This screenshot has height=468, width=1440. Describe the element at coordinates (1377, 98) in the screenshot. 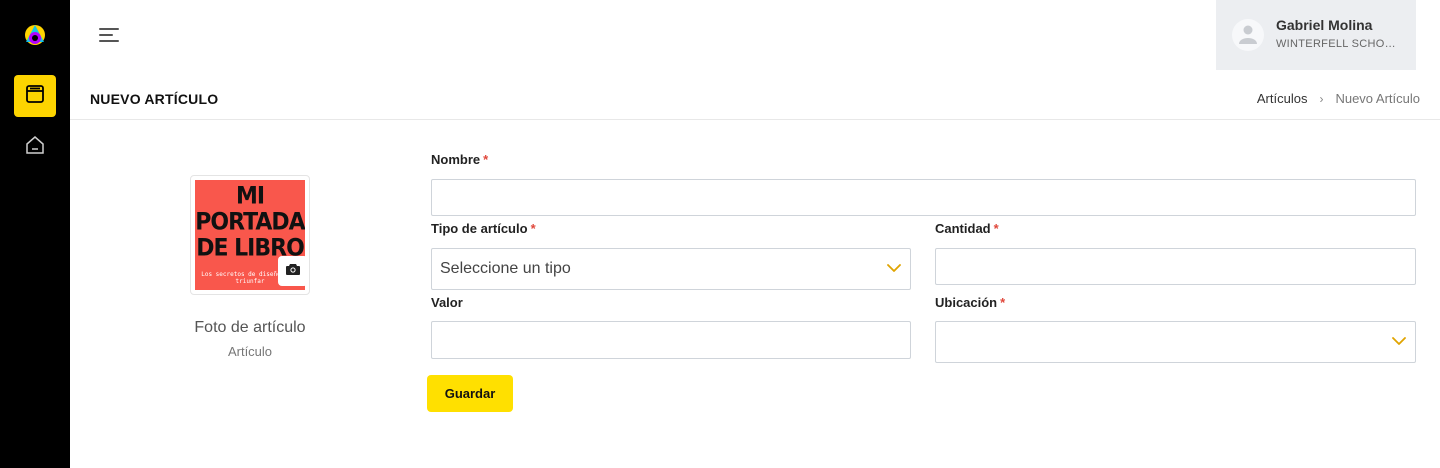

I see `breadcrumb-current: Nuevo Artículo` at that location.